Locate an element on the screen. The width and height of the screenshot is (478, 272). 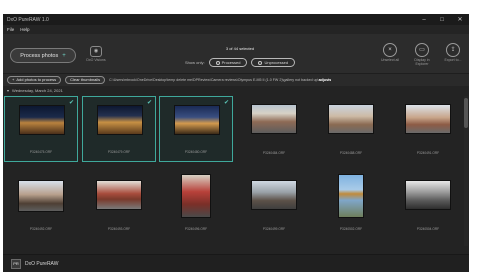
thumbnail-cell: ✔ P3240475.ORF is located at coordinates (41, 129).